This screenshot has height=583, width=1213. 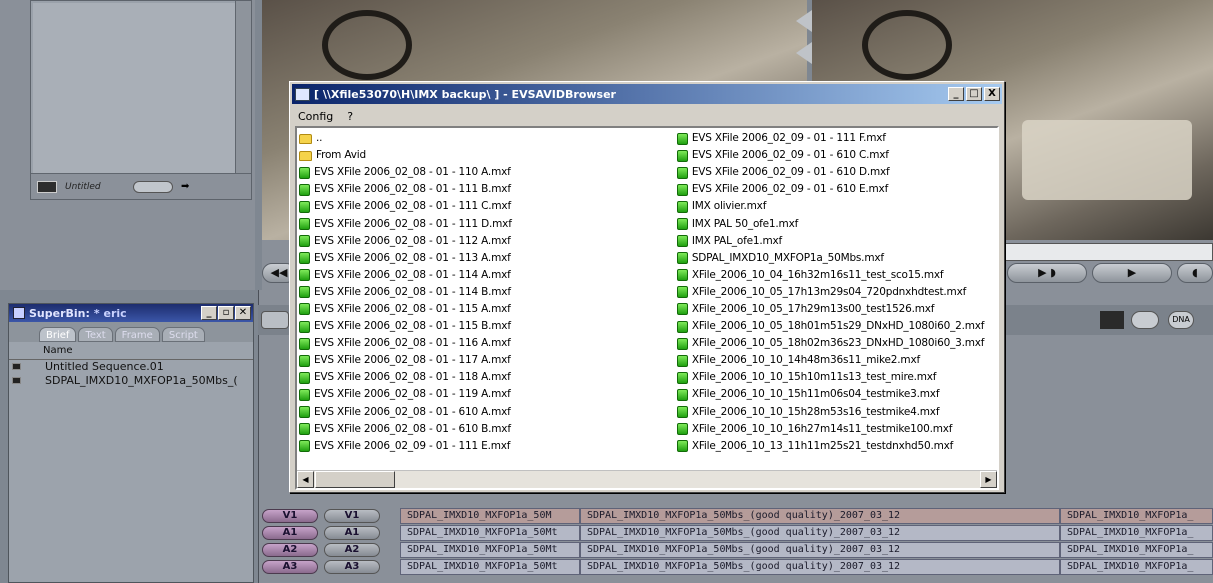 I want to click on source-track-button: A3, so click(x=290, y=567).